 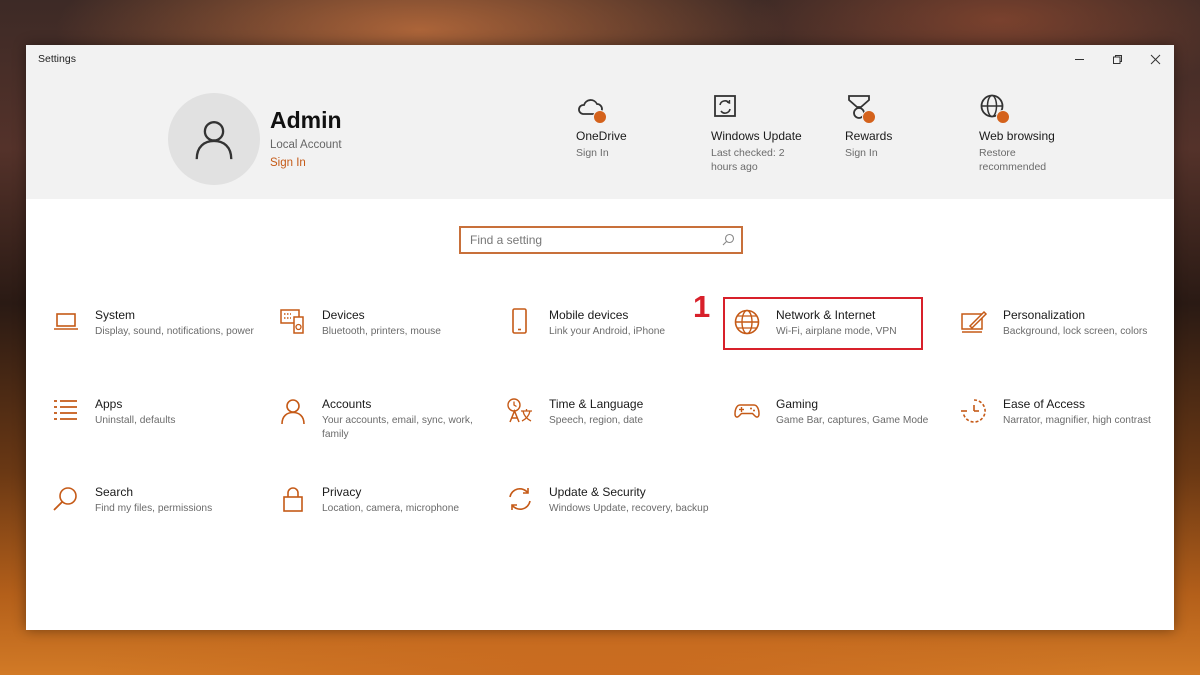 What do you see at coordinates (797, 404) in the screenshot?
I see `tile-name: Gaming` at bounding box center [797, 404].